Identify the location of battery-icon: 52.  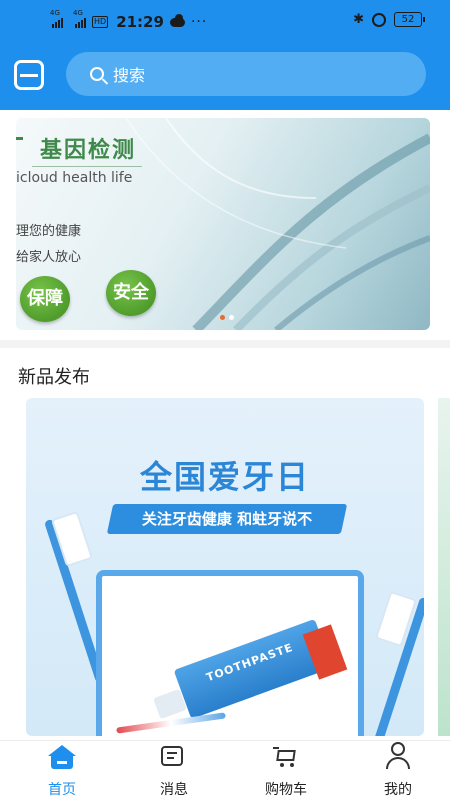
(409, 19).